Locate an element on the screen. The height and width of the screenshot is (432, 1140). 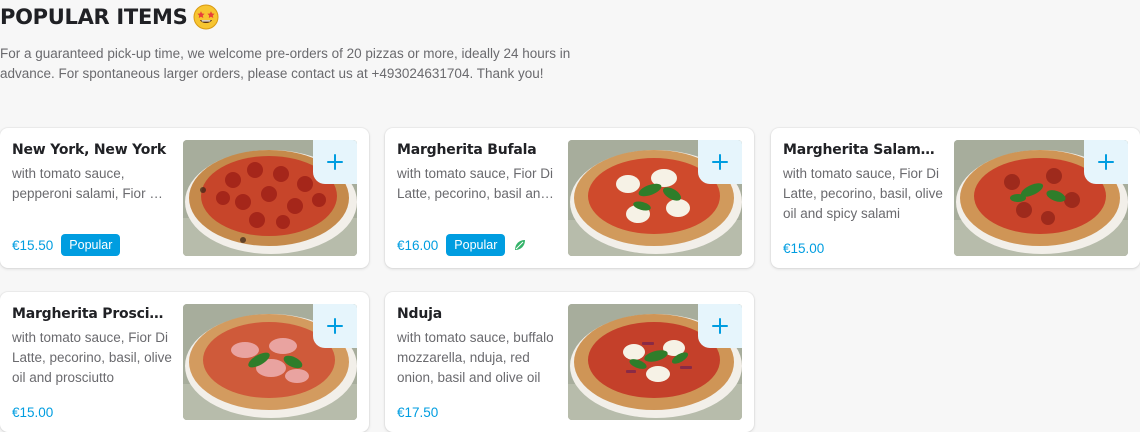
section-title: POPULAR ITEMS is located at coordinates (94, 17).